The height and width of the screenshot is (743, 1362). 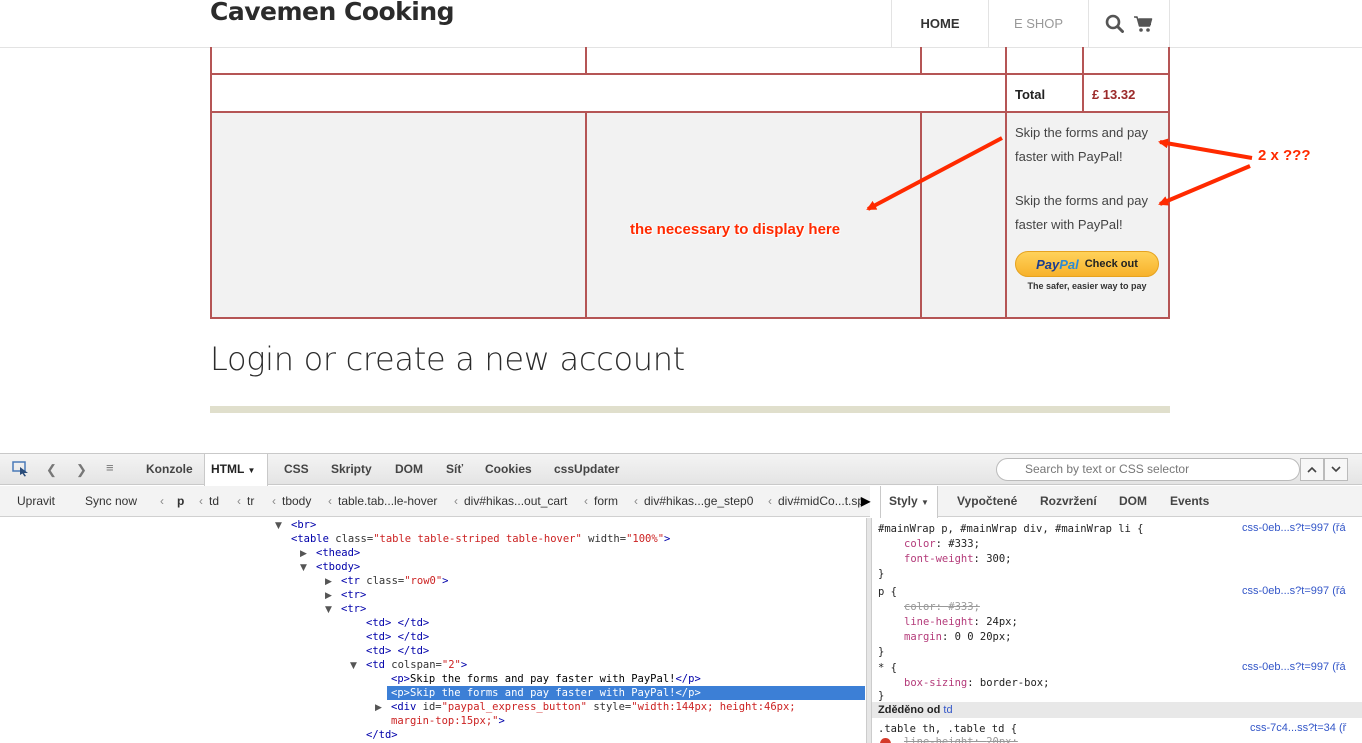 What do you see at coordinates (1148, 469) in the screenshot?
I see `devtools-search-input: Search by text or CSS selector` at bounding box center [1148, 469].